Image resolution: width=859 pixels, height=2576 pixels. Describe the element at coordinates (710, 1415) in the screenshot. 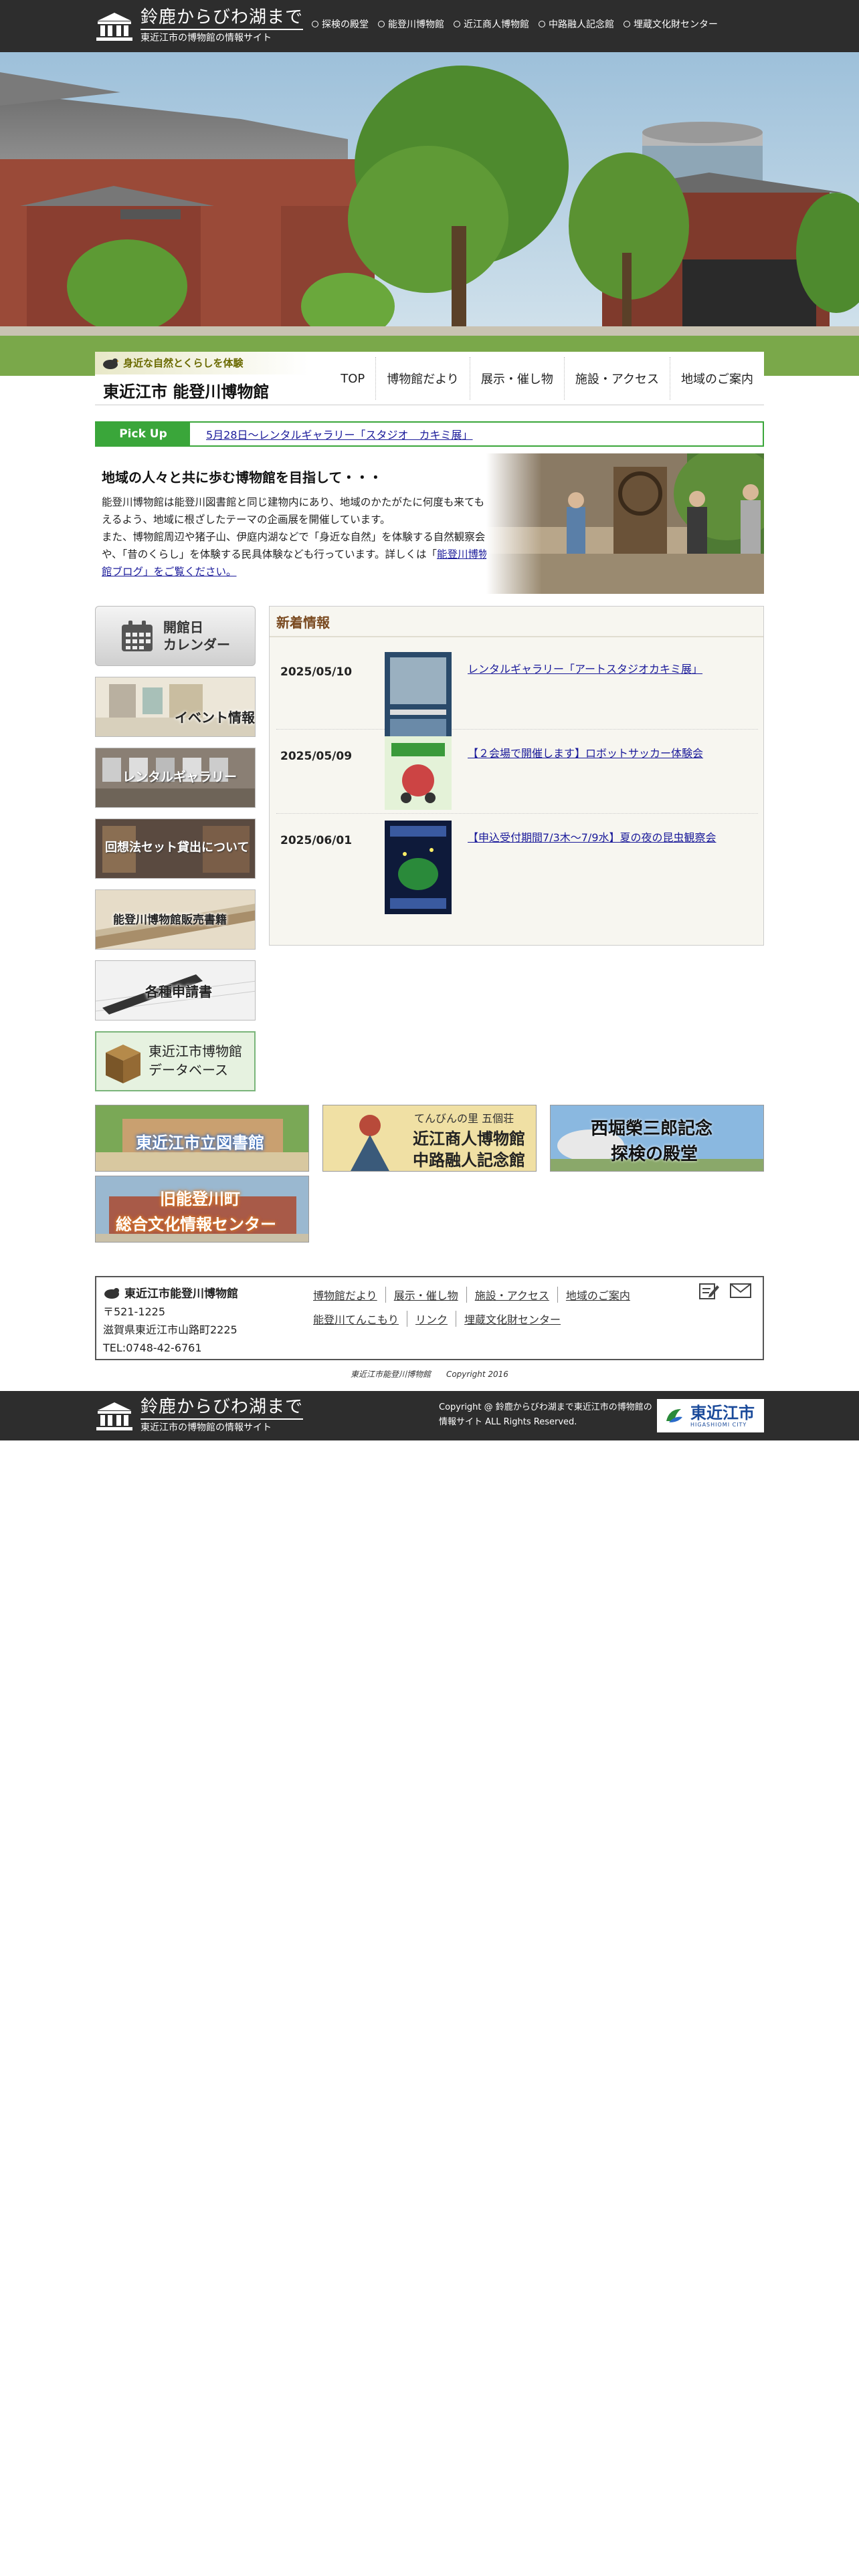

I see `city-logo: 東近江市 HIGASHIOMI CITY` at that location.